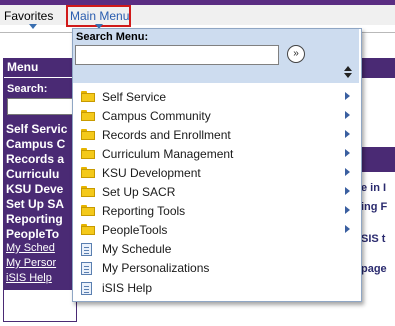 This screenshot has width=395, height=326. Describe the element at coordinates (29, 278) in the screenshot. I see `left-menu-link: iSIS Help` at that location.